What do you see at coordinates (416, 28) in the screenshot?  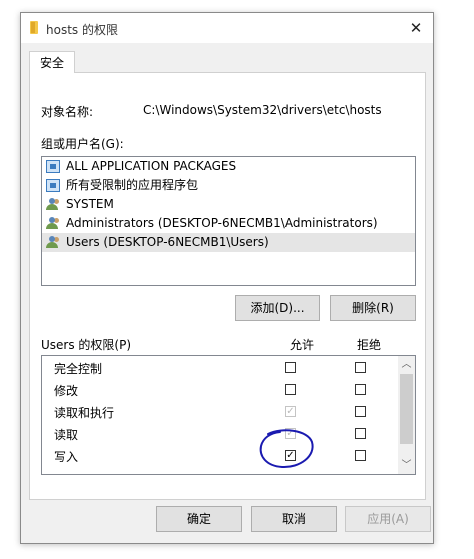 I see `close-icon: ✕` at bounding box center [416, 28].